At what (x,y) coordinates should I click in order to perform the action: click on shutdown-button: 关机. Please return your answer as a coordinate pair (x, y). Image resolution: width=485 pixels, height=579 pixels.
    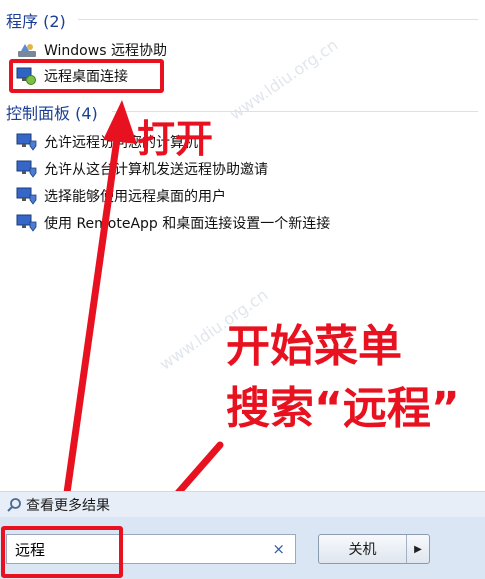
    Looking at the image, I should click on (363, 549).